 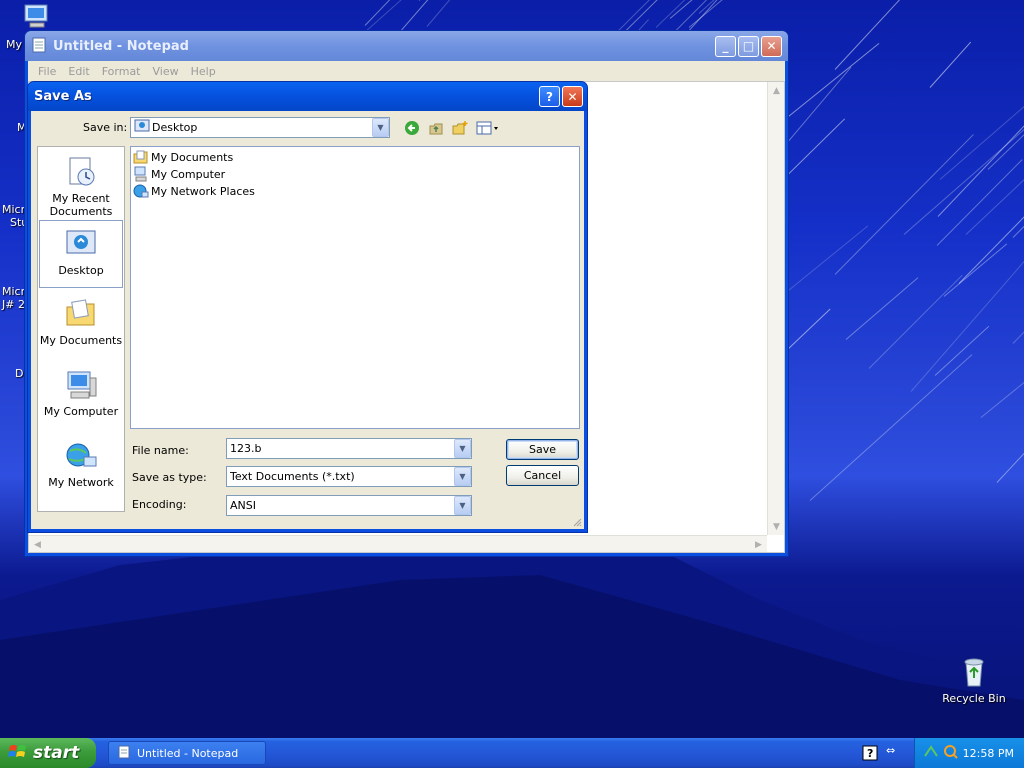 I want to click on new-folder-button, so click(x=460, y=128).